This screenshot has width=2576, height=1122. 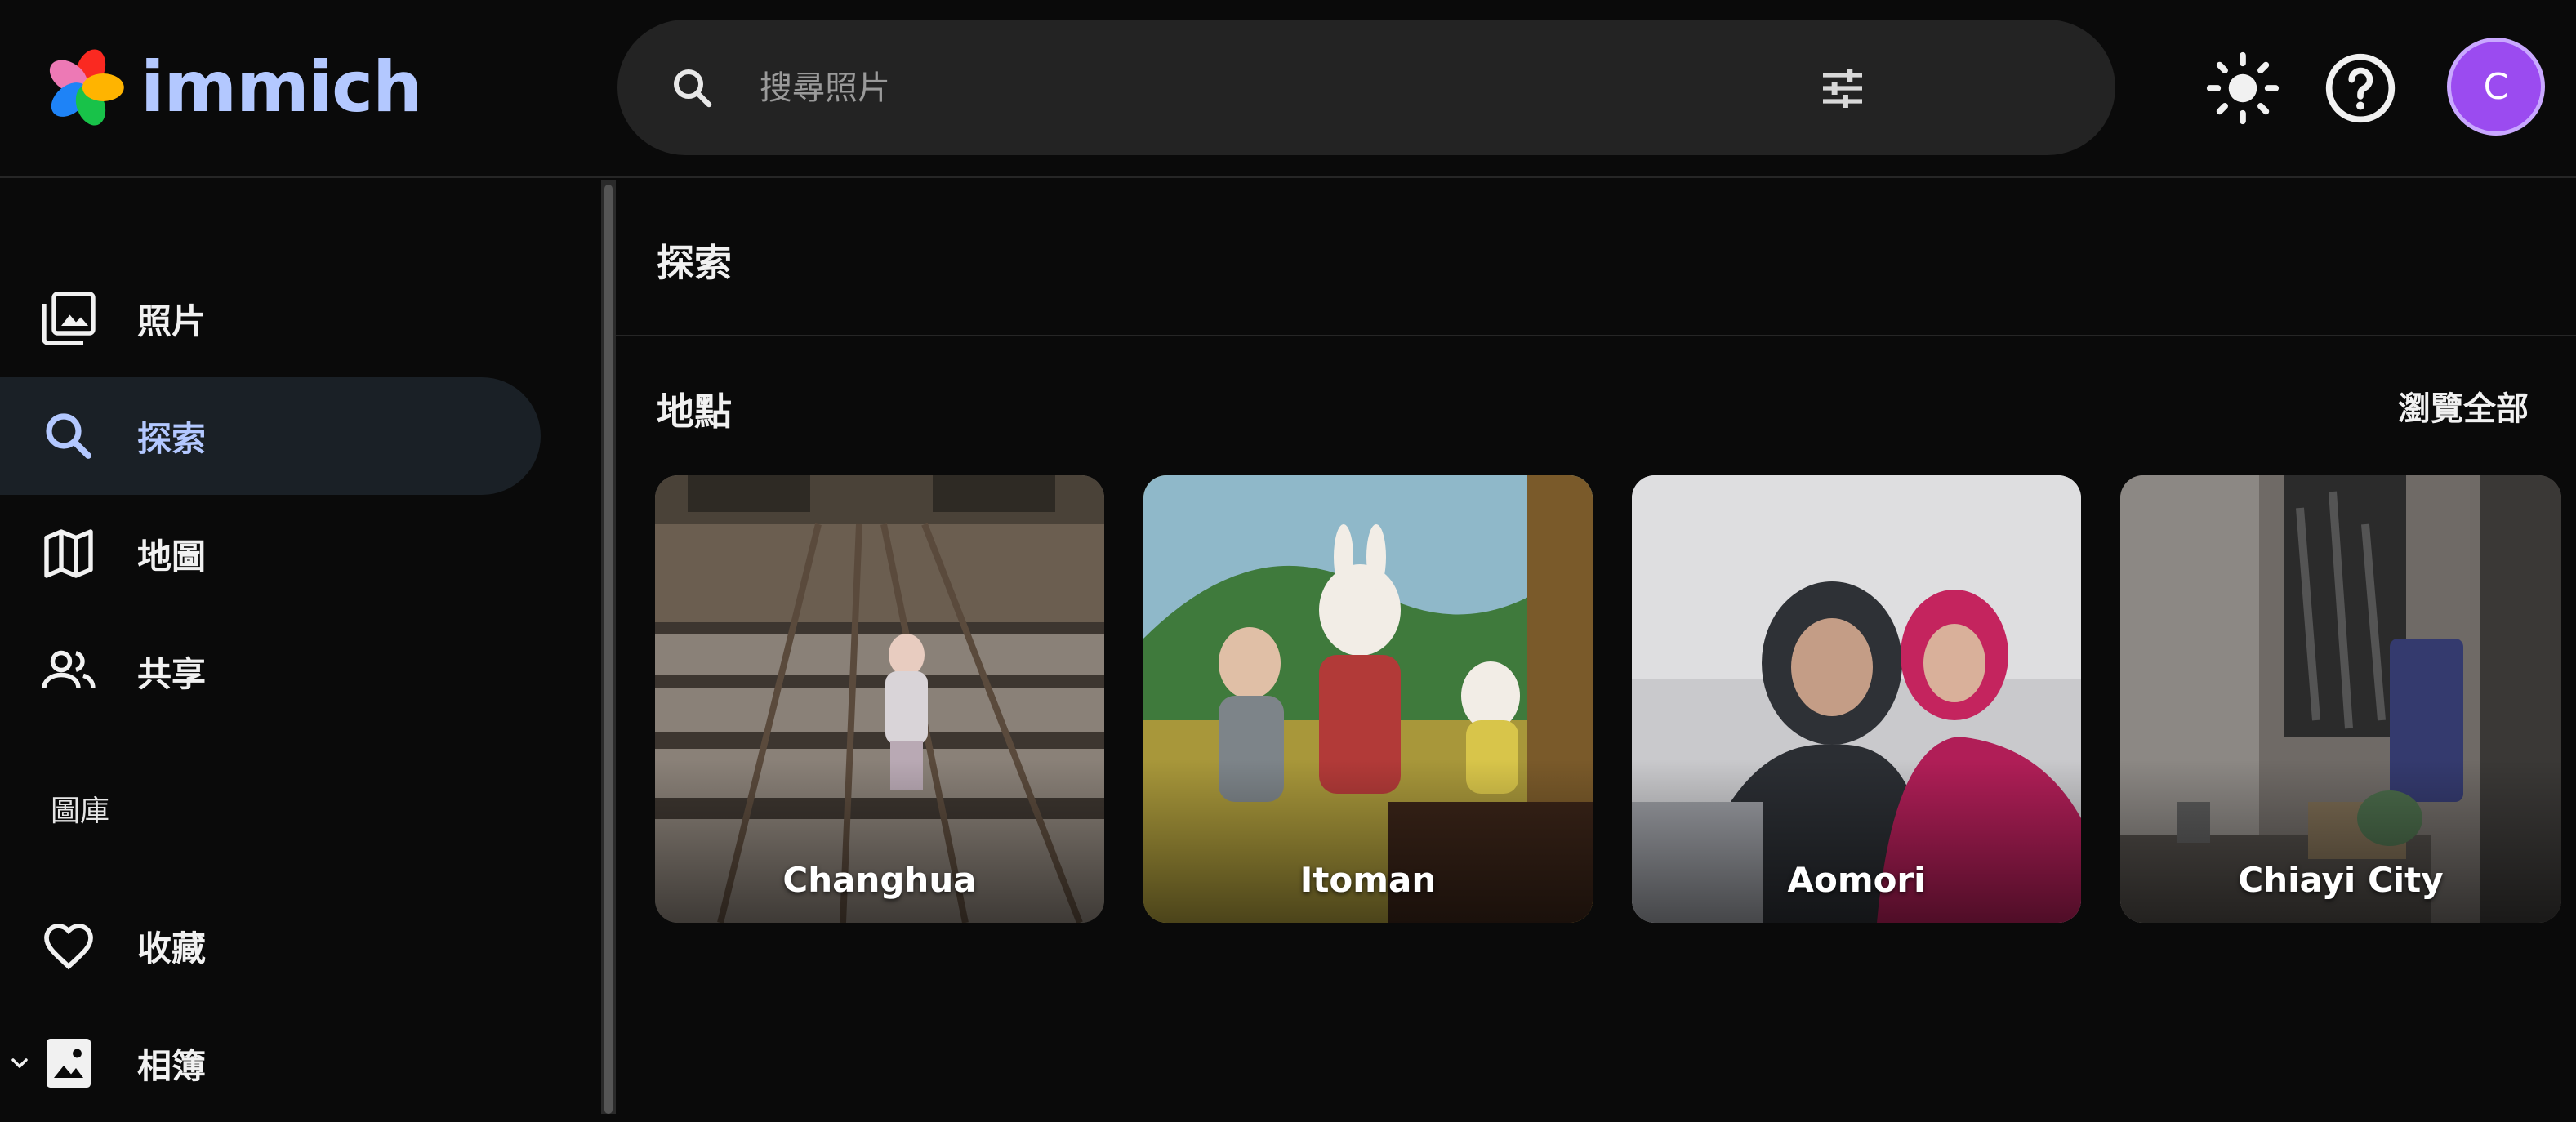 What do you see at coordinates (172, 321) in the screenshot?
I see `sidebar-item-label: 照片` at bounding box center [172, 321].